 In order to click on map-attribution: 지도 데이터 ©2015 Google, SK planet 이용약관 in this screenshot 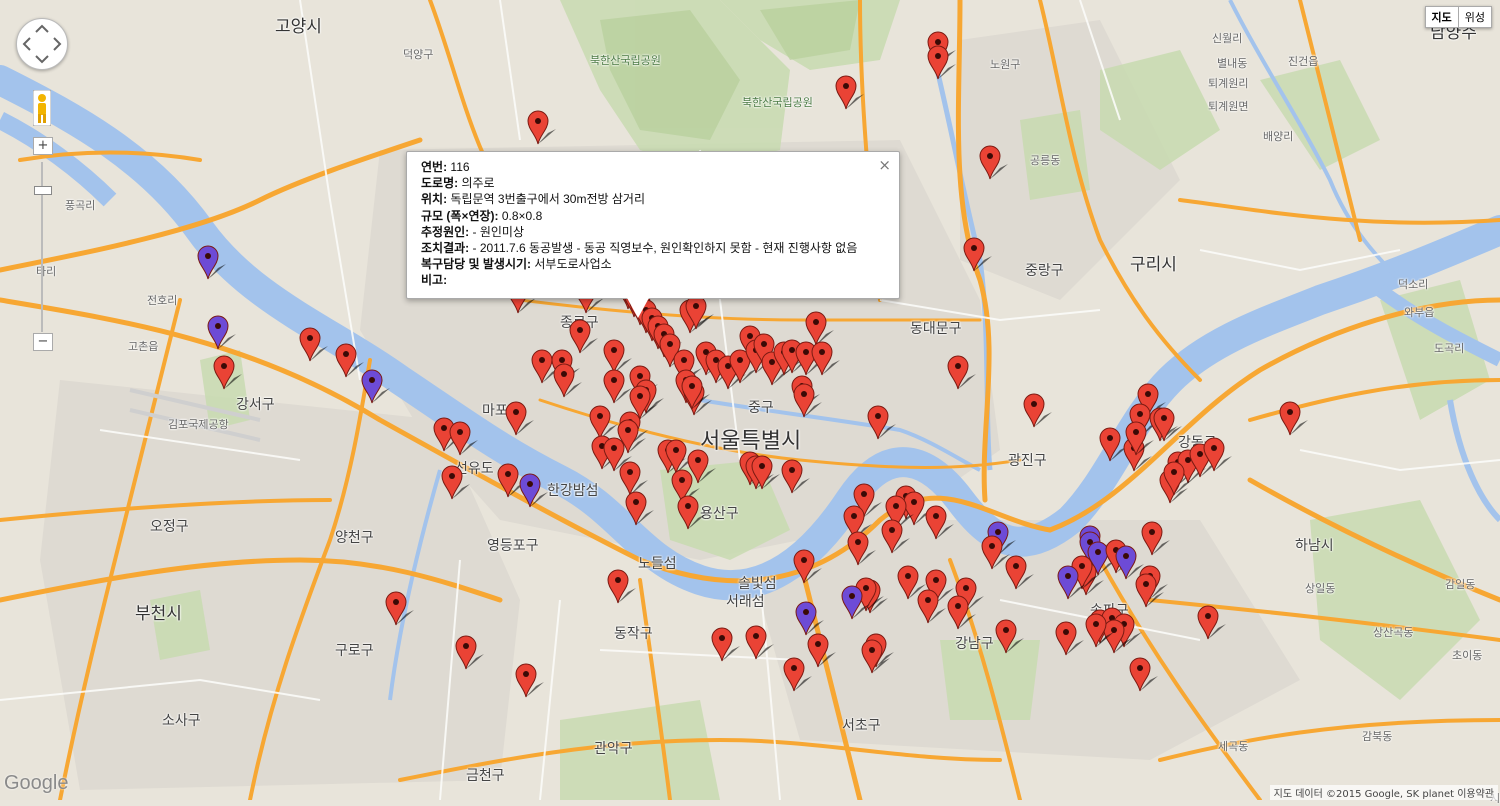, I will do `click(1383, 792)`.